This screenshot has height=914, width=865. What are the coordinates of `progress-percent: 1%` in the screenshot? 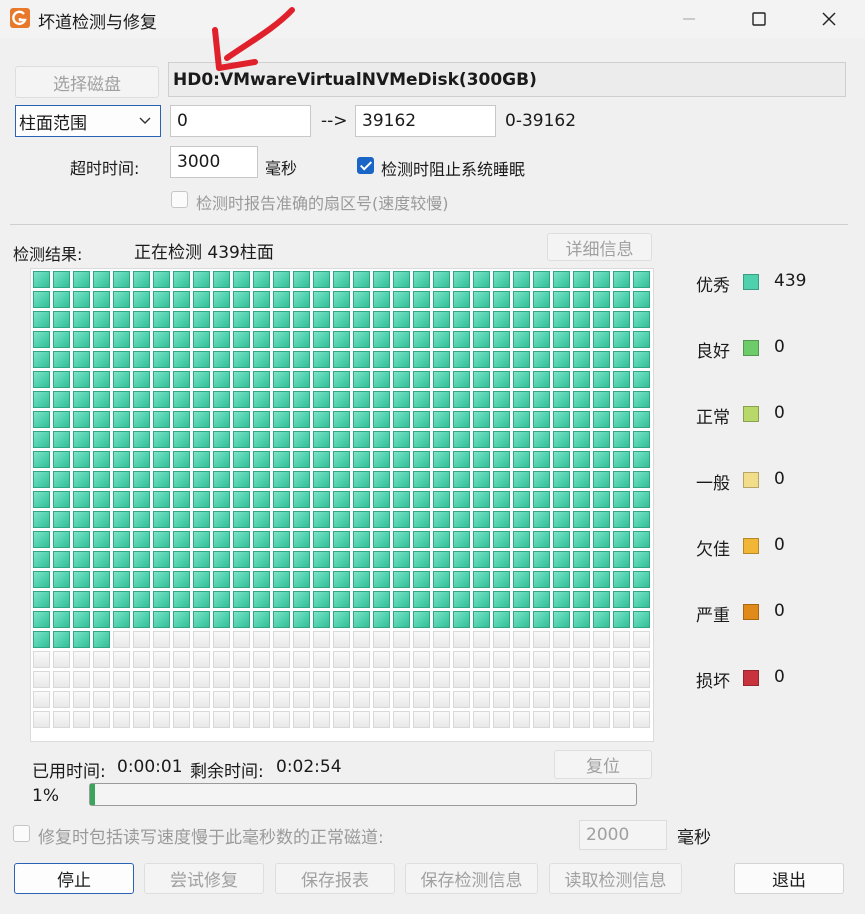 It's located at (45, 796).